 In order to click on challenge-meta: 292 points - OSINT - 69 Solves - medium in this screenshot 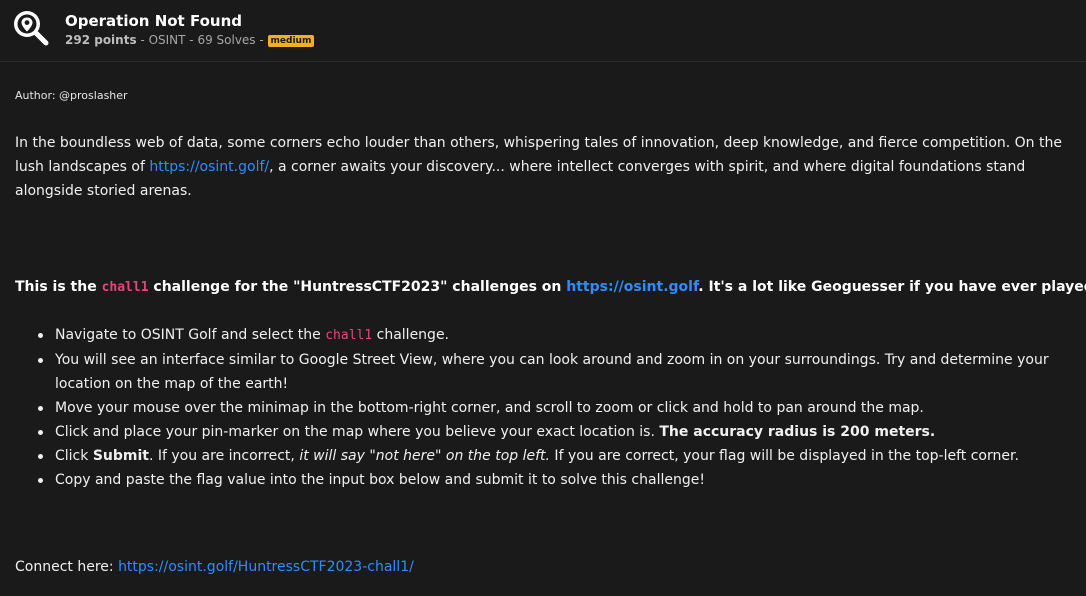, I will do `click(190, 40)`.